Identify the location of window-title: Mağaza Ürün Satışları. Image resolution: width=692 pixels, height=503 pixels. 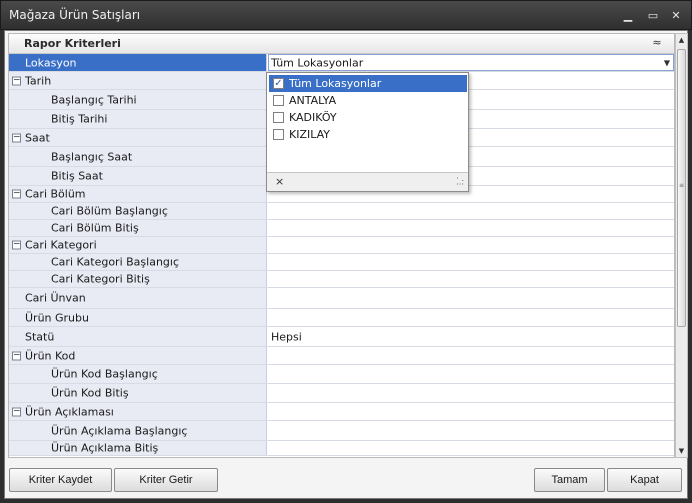
(75, 15).